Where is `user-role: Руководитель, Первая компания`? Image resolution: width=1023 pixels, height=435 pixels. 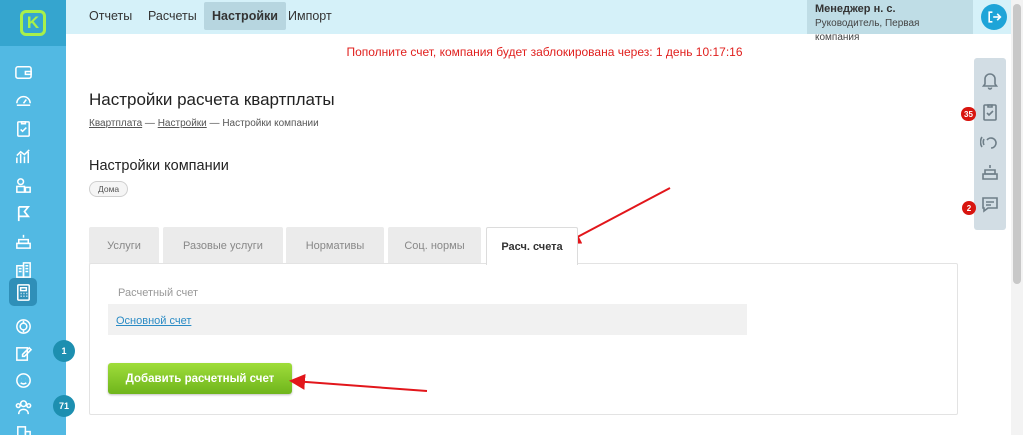 user-role: Руководитель, Первая компания is located at coordinates (867, 30).